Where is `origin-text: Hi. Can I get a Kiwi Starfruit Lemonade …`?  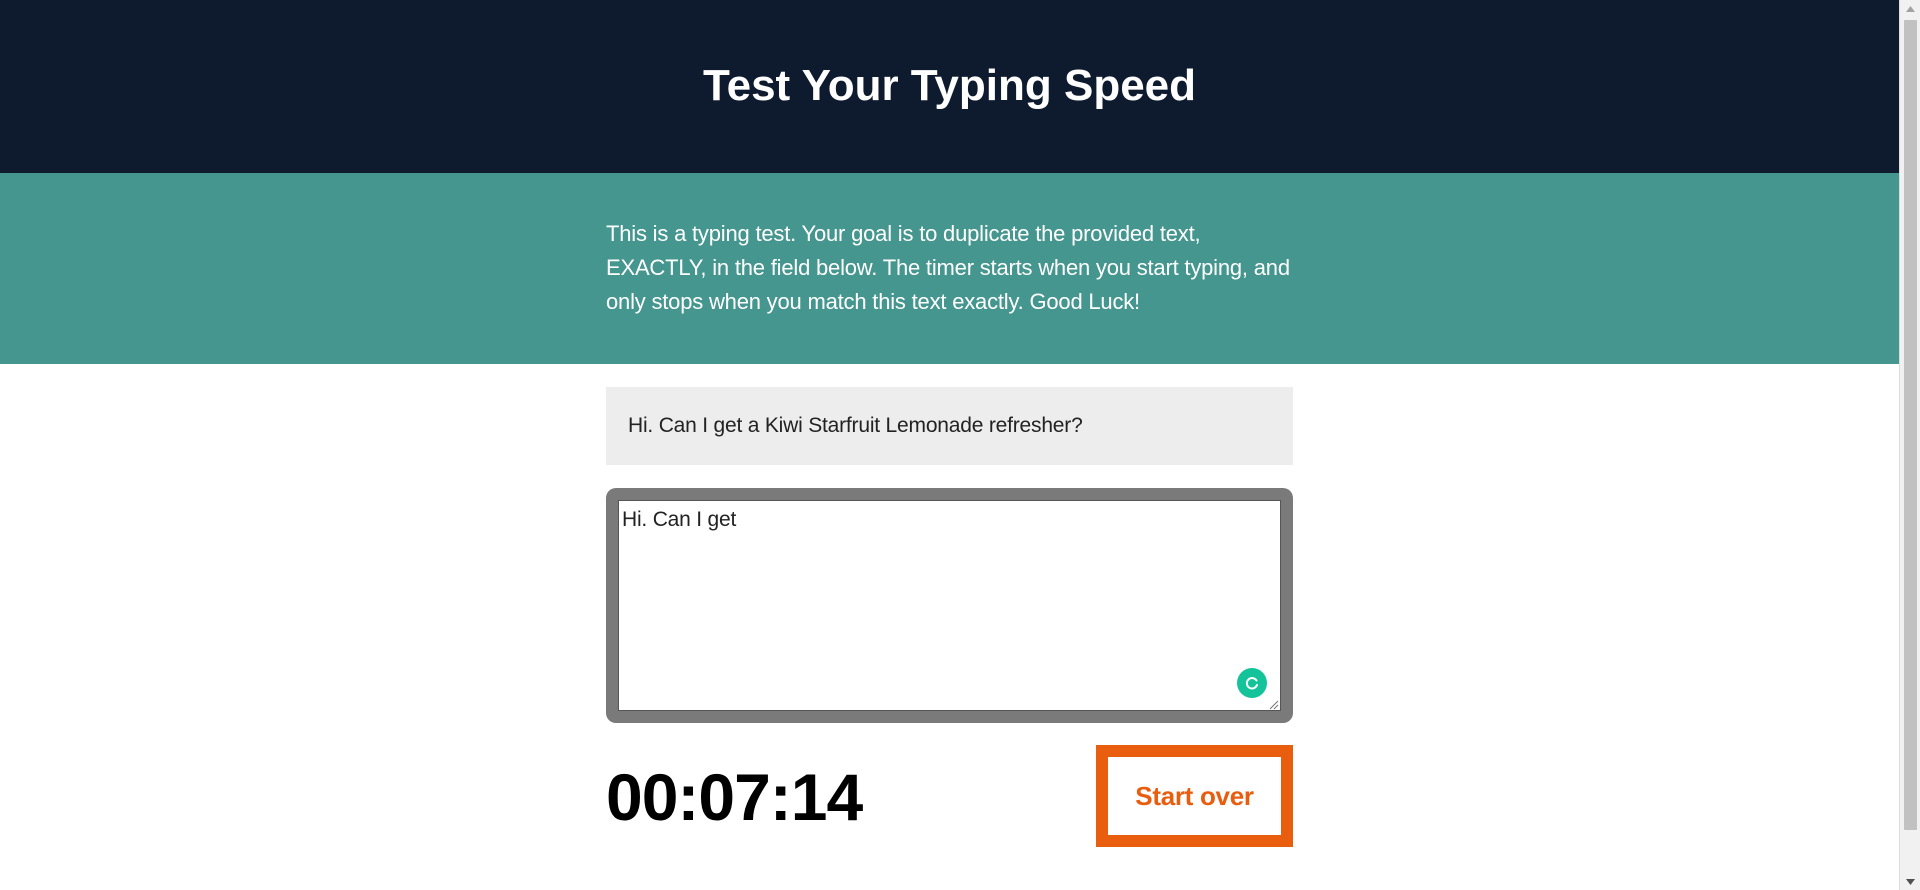 origin-text: Hi. Can I get a Kiwi Starfruit Lemonade … is located at coordinates (855, 425).